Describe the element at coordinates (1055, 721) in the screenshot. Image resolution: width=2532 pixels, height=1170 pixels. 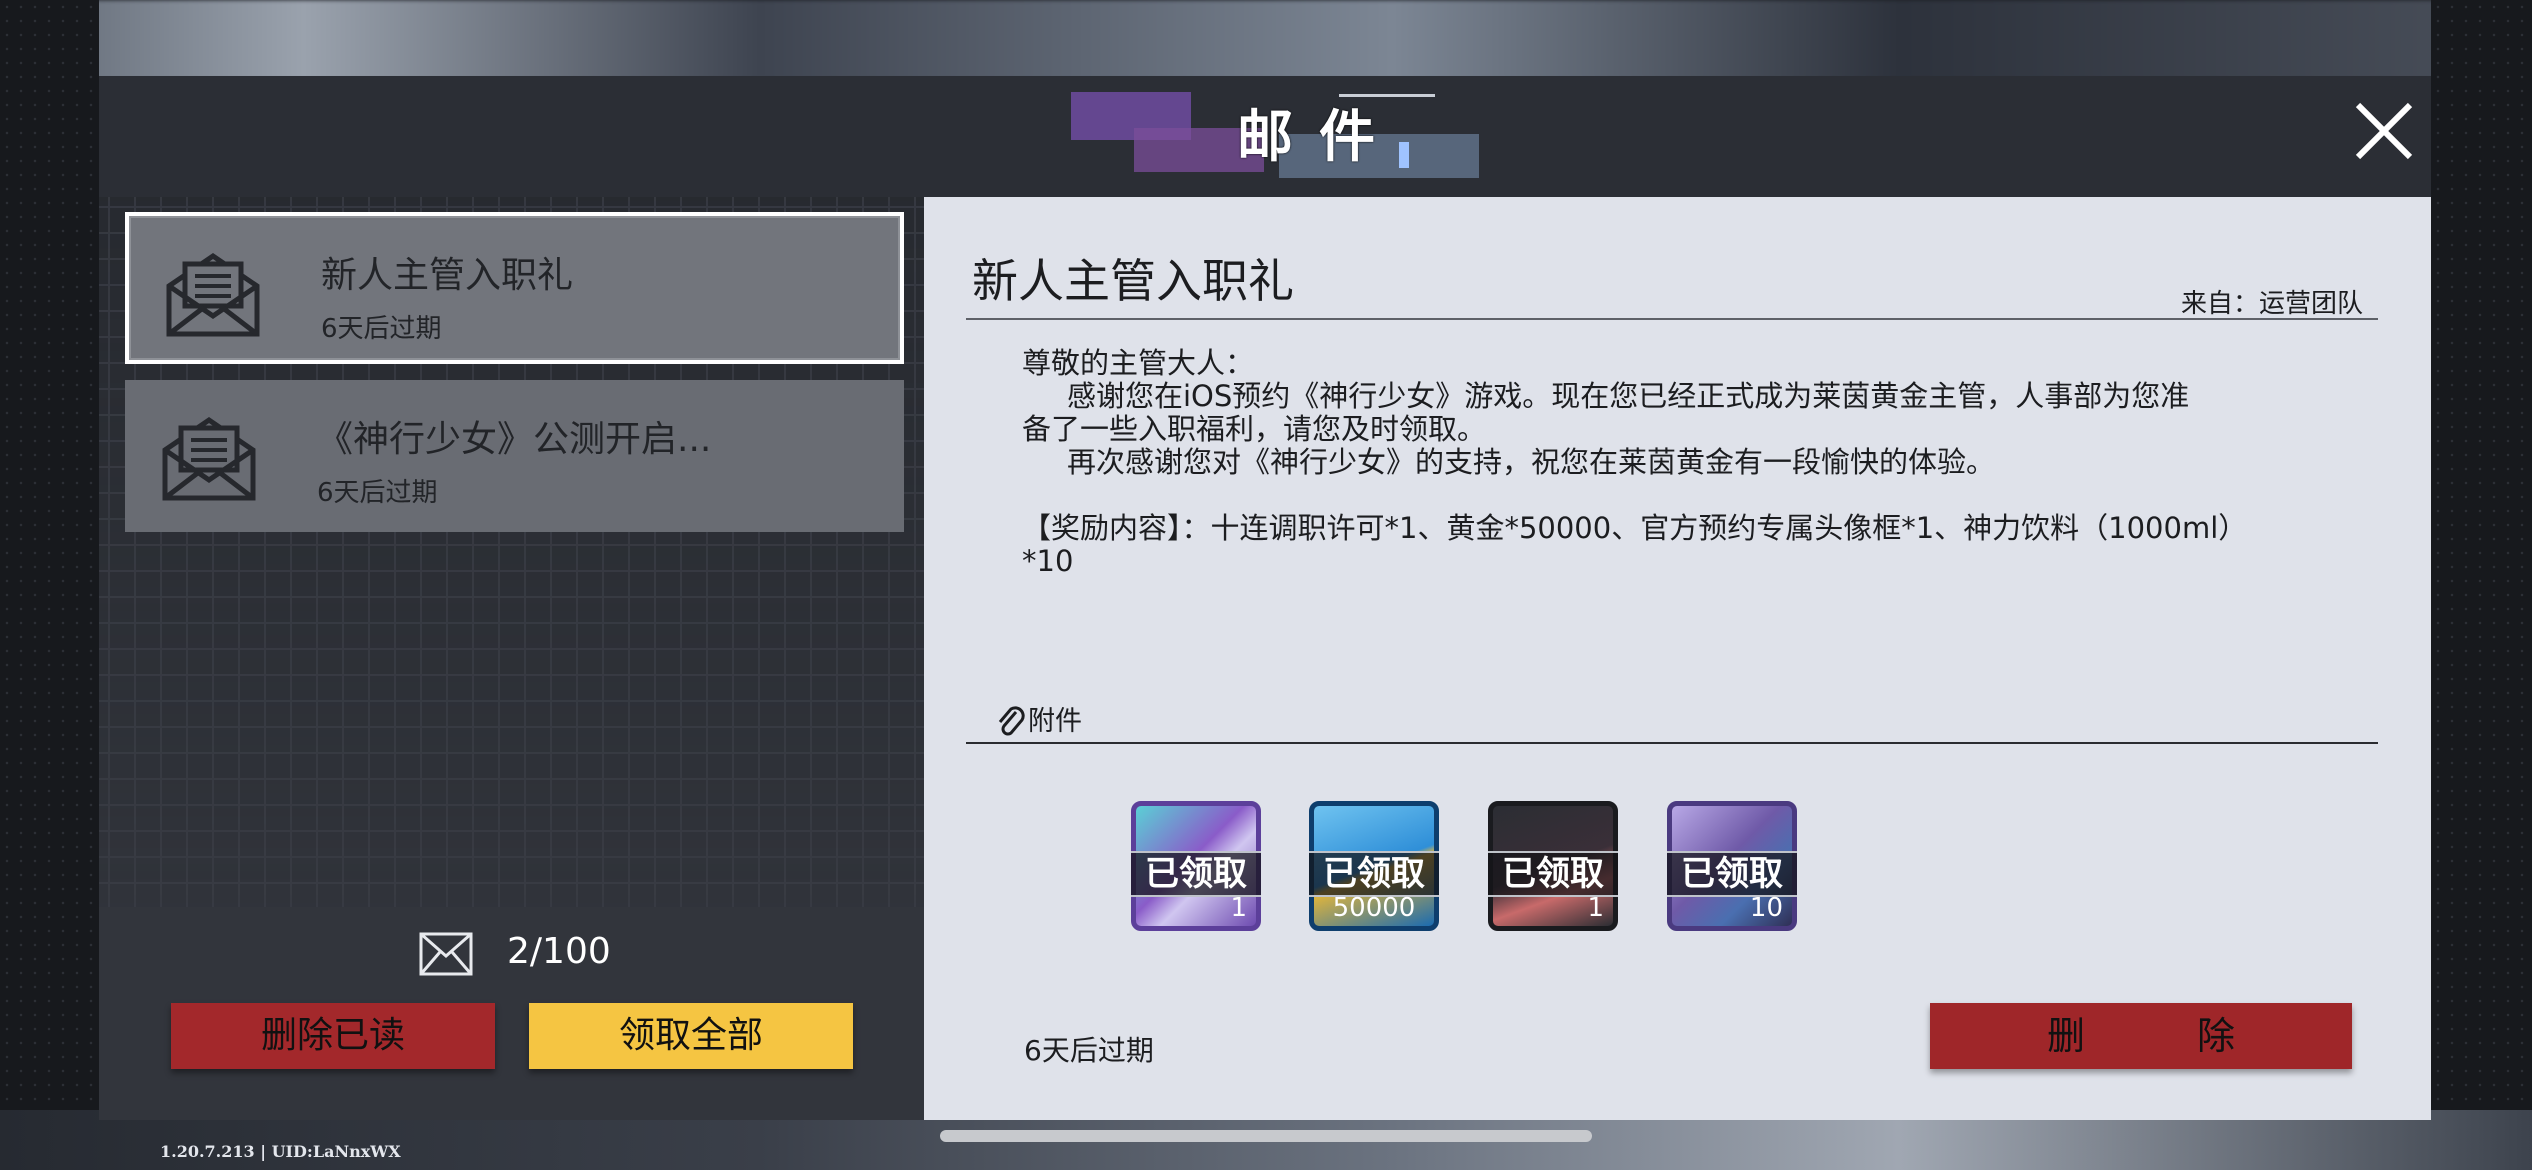
I see `attachment-label: 附件` at that location.